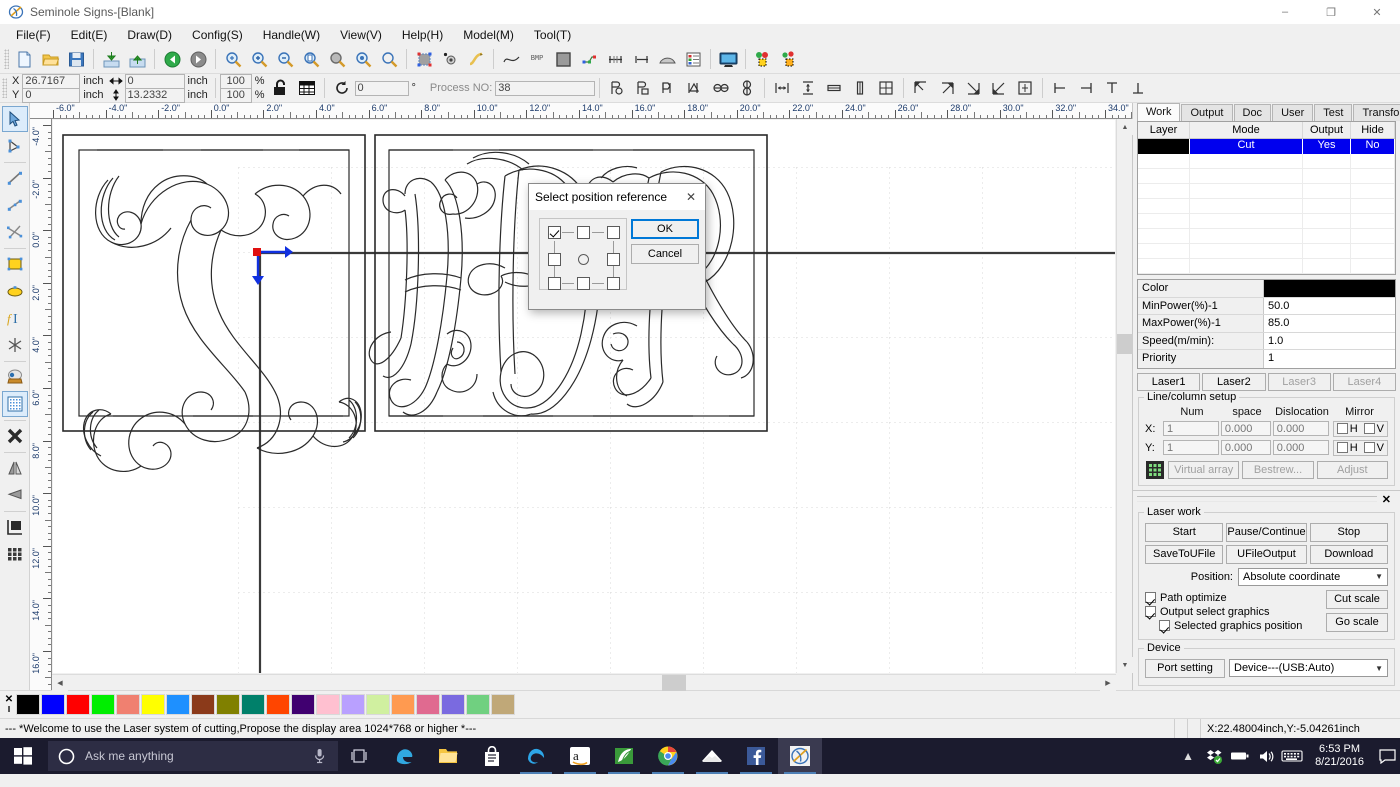 The image size is (1400, 787). I want to click on position-middle-left-checkbox, so click(554, 259).